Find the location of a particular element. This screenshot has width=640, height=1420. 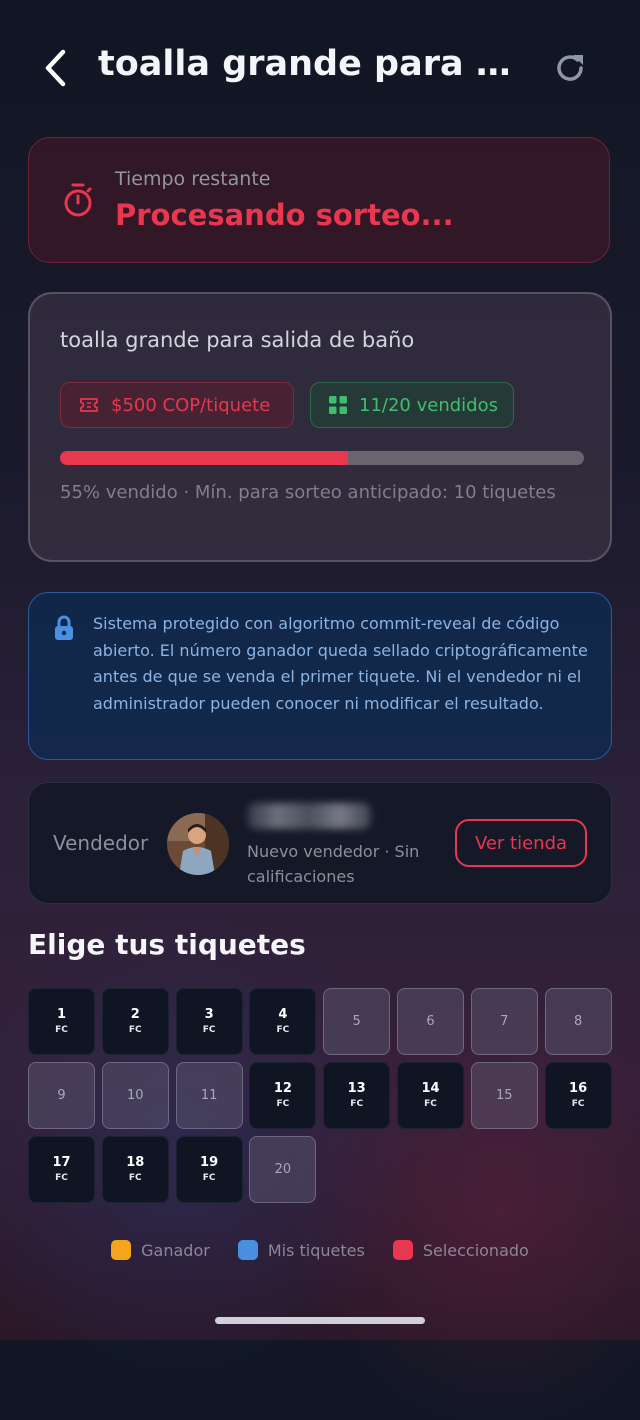

ticket-7: 7 is located at coordinates (504, 1021).